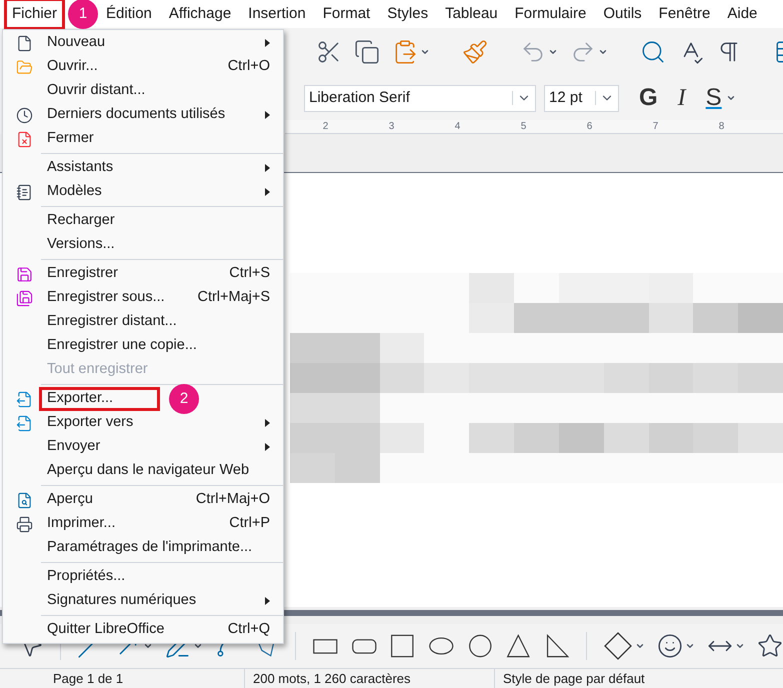 This screenshot has width=783, height=688. What do you see at coordinates (24, 115) in the screenshot?
I see `clock-icon` at bounding box center [24, 115].